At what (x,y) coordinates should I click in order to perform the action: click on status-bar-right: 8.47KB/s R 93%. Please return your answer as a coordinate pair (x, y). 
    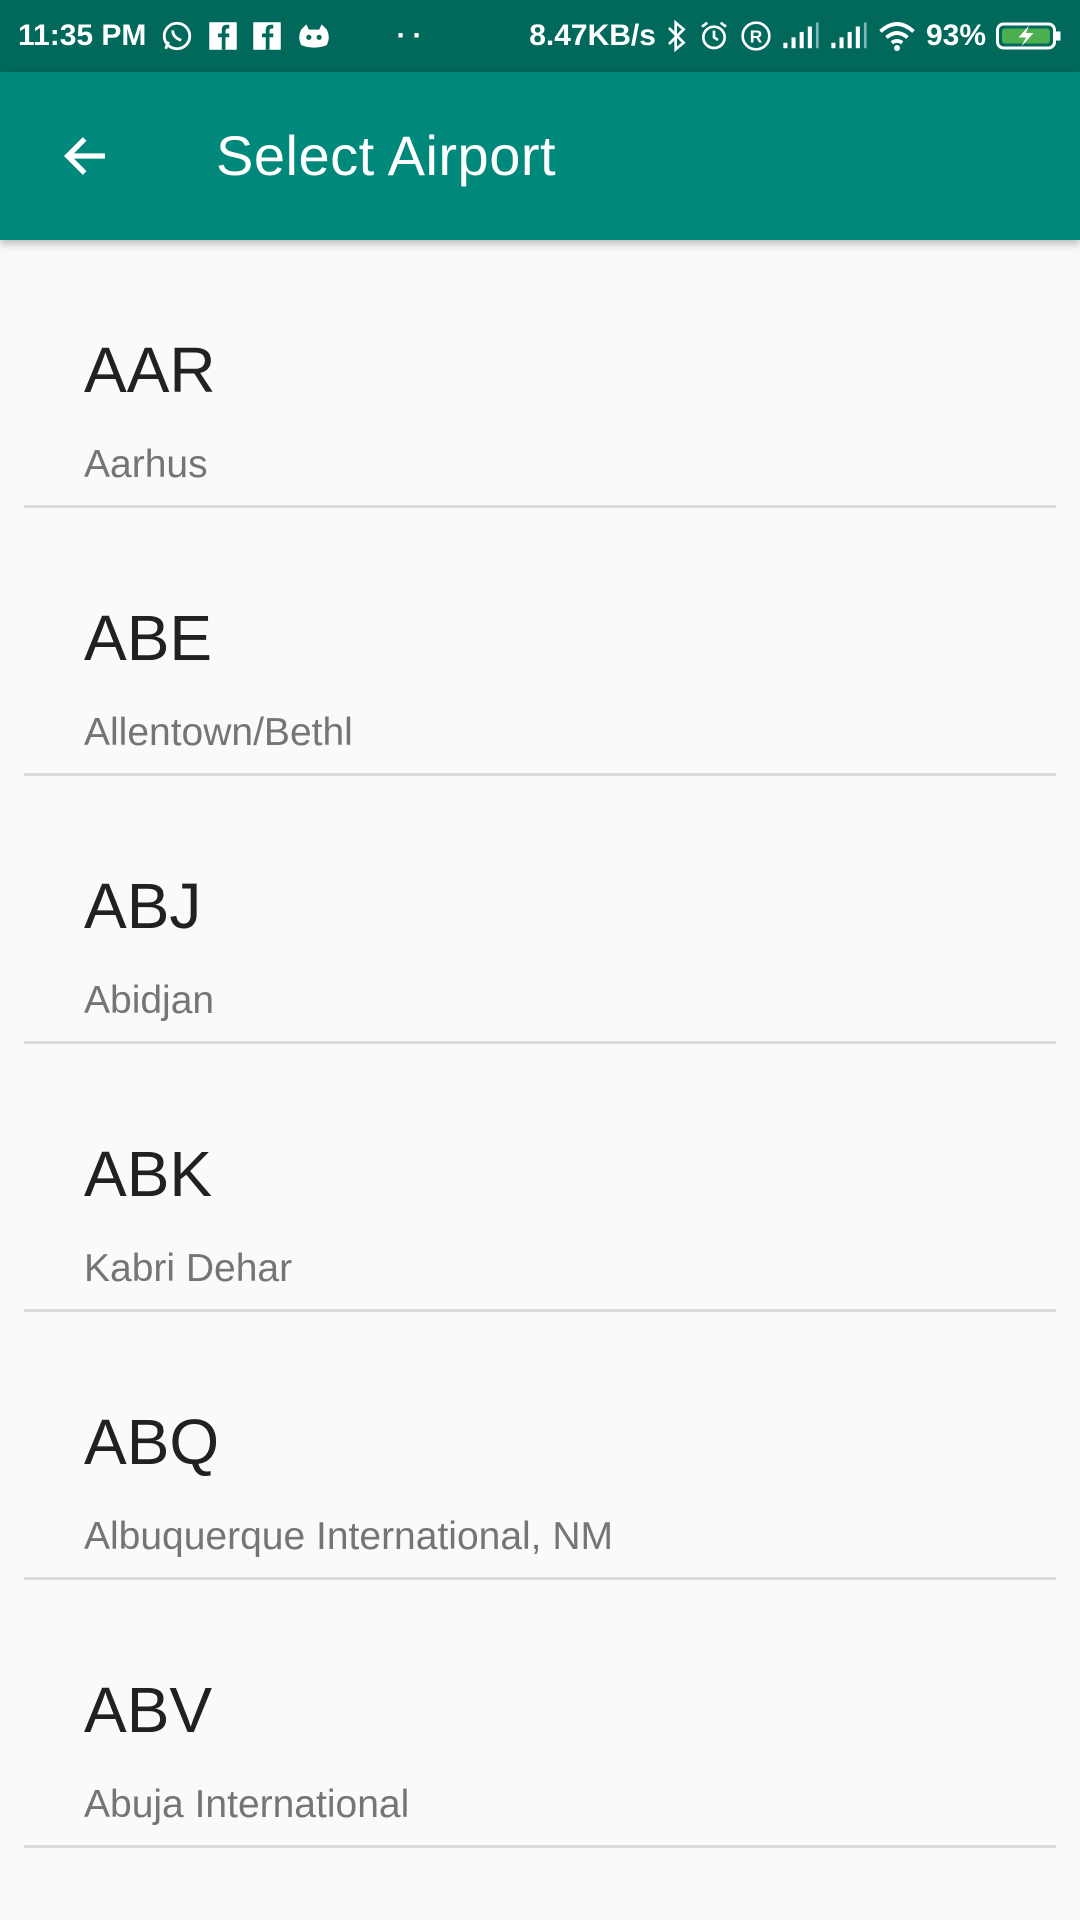
    Looking at the image, I should click on (795, 36).